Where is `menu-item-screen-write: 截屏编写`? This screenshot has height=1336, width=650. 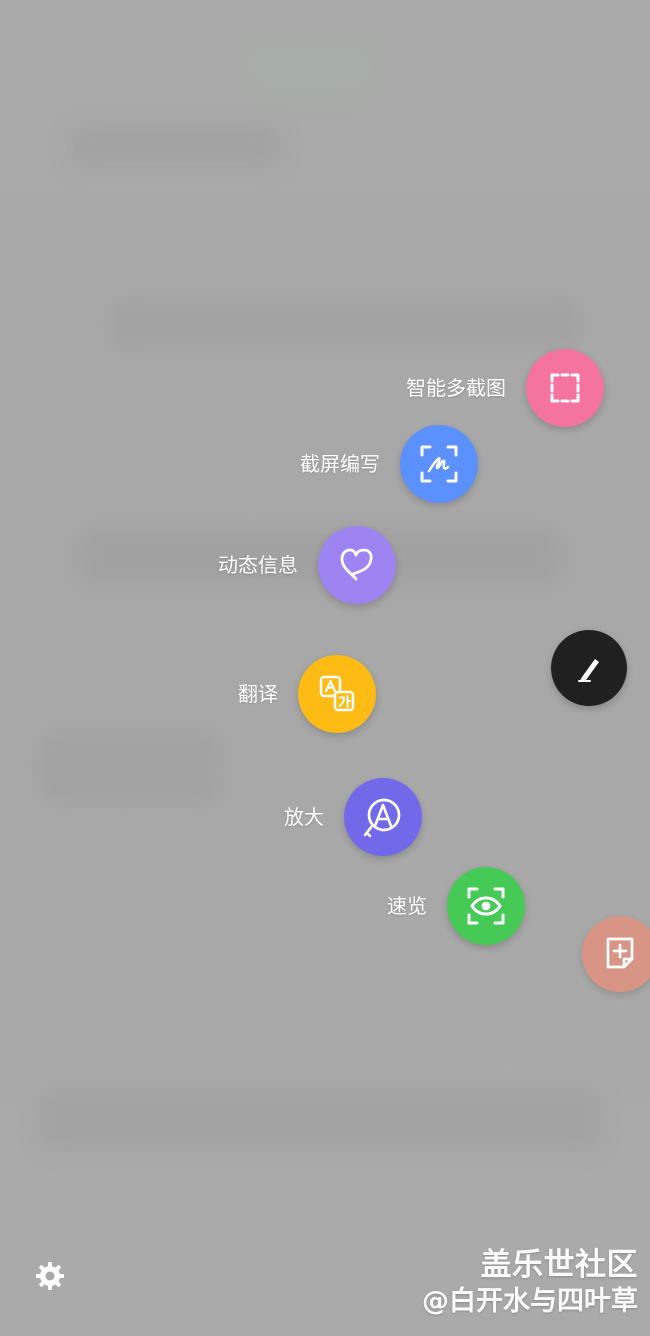
menu-item-screen-write: 截屏编写 is located at coordinates (354, 464).